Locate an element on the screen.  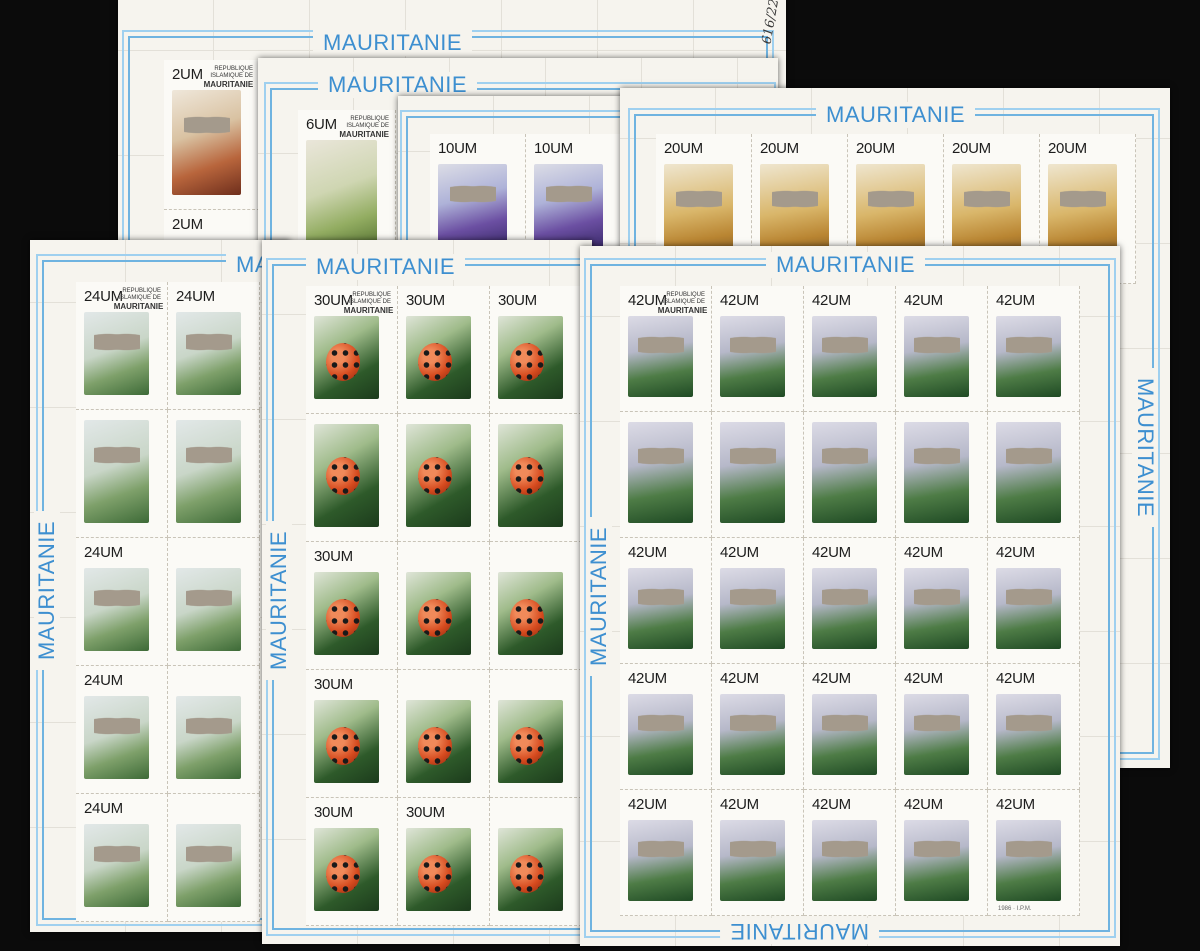
stamp: 10UM is located at coordinates (574, 195).